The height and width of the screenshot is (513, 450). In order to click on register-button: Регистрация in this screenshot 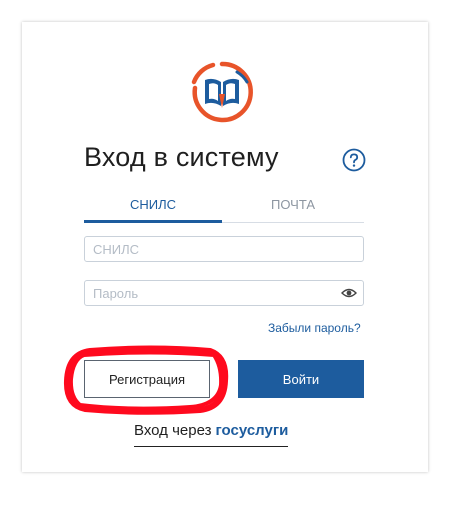, I will do `click(147, 379)`.